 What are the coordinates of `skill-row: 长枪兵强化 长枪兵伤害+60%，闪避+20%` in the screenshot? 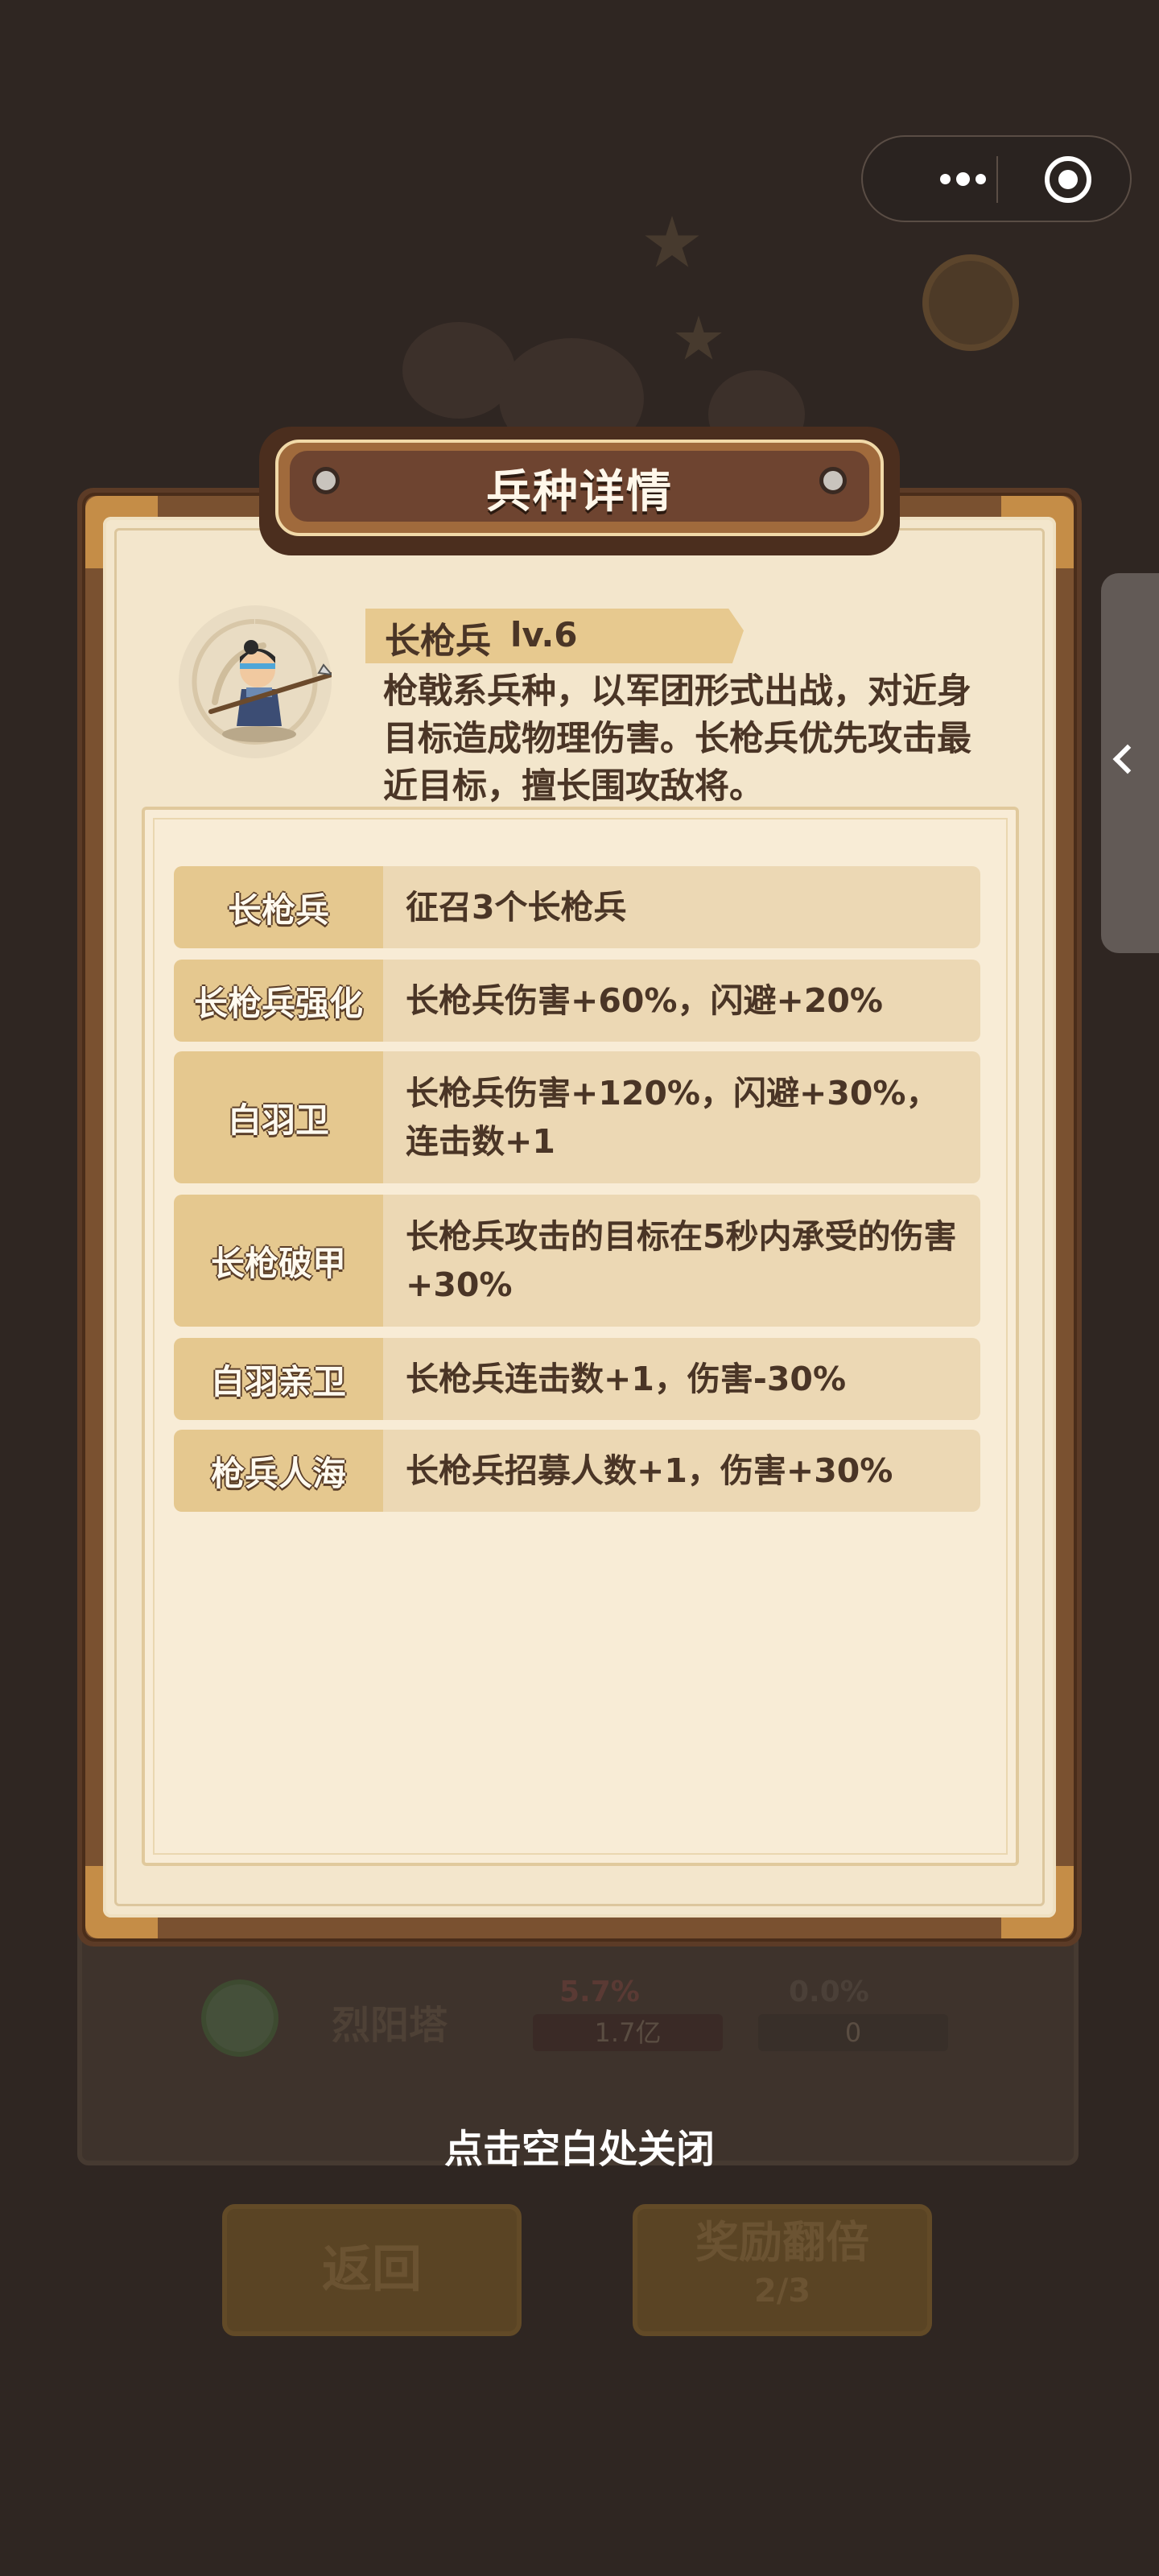 It's located at (577, 1001).